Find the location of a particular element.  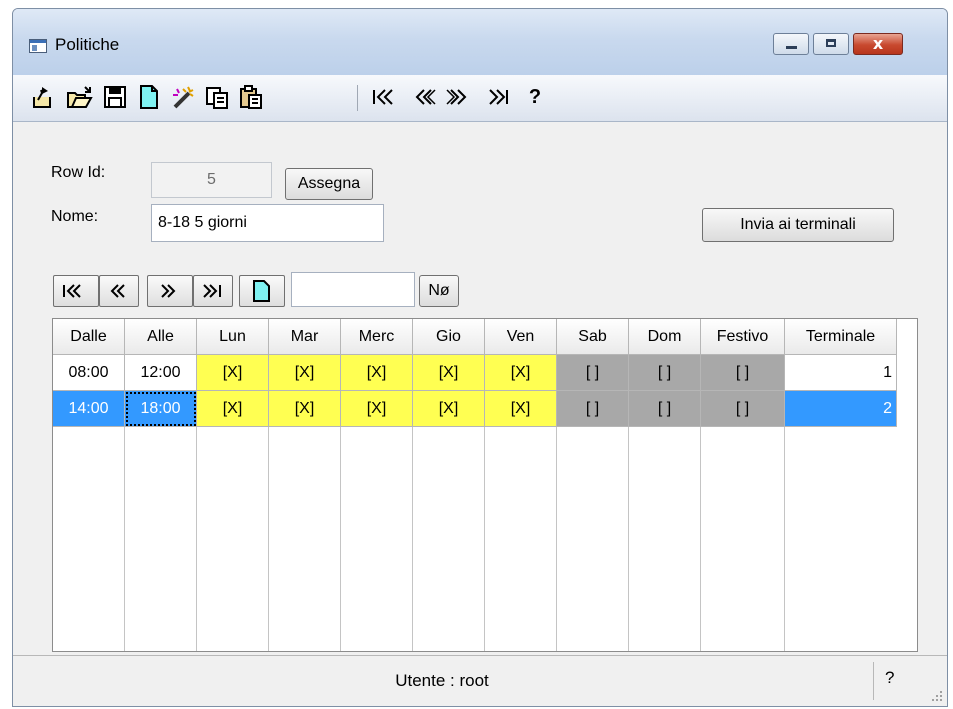

cell-dalle: 14:00 is located at coordinates (89, 409).